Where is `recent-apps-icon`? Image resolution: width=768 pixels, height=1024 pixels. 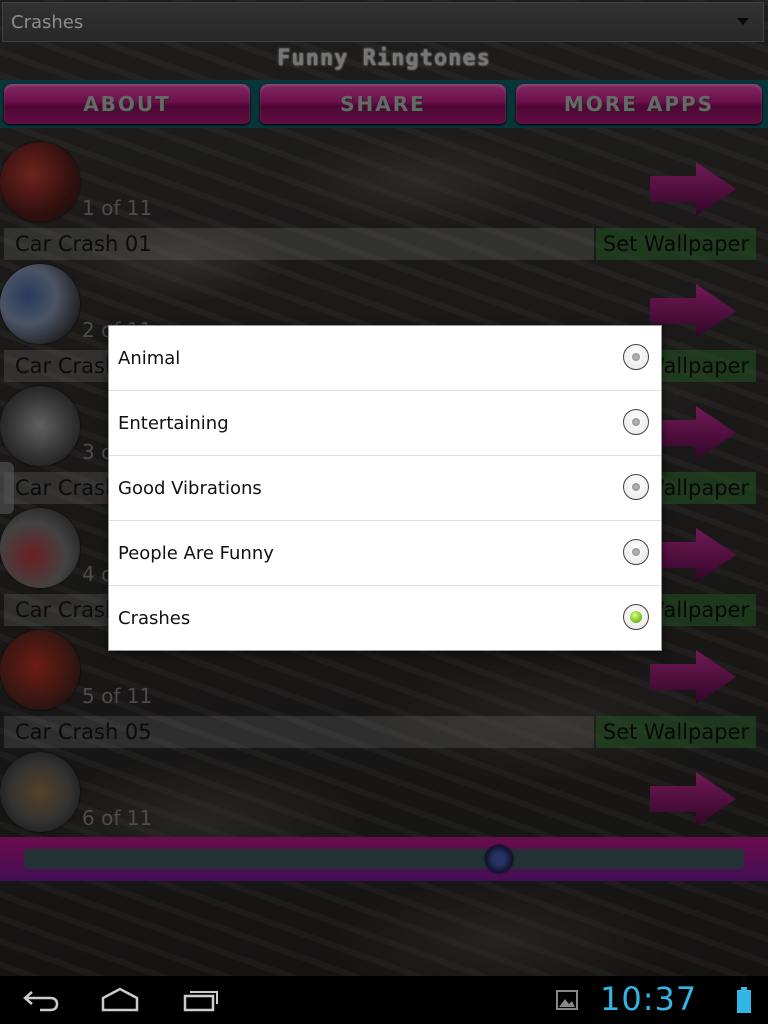 recent-apps-icon is located at coordinates (201, 1000).